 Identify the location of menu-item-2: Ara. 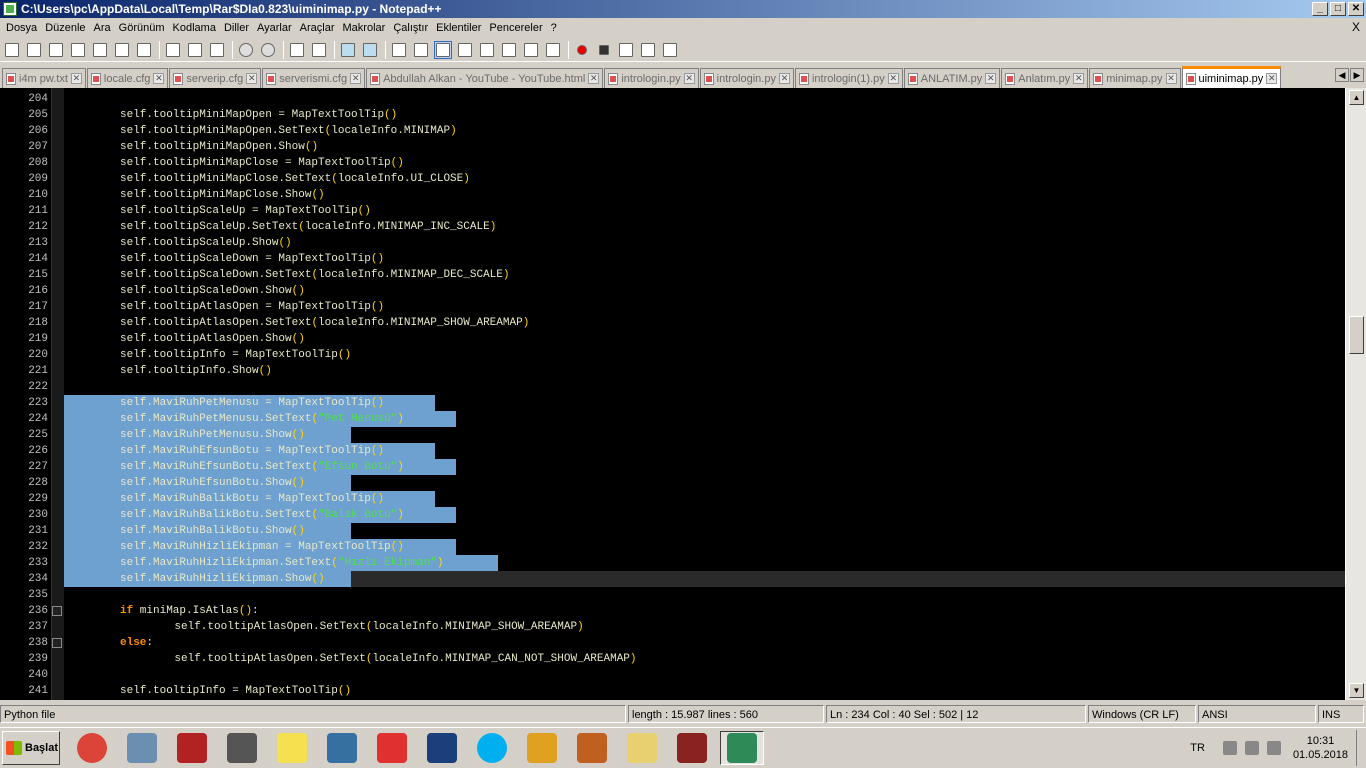
(102, 28).